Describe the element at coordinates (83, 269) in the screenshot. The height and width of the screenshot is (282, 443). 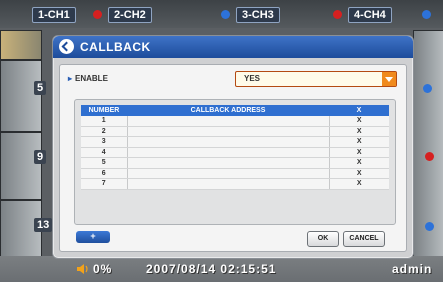
I see `speaker-icon` at that location.